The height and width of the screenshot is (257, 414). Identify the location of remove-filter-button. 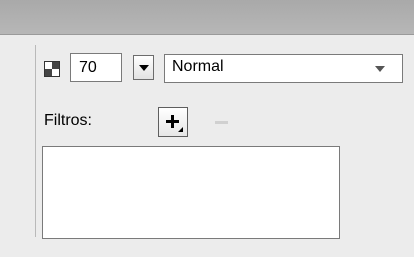
(222, 122).